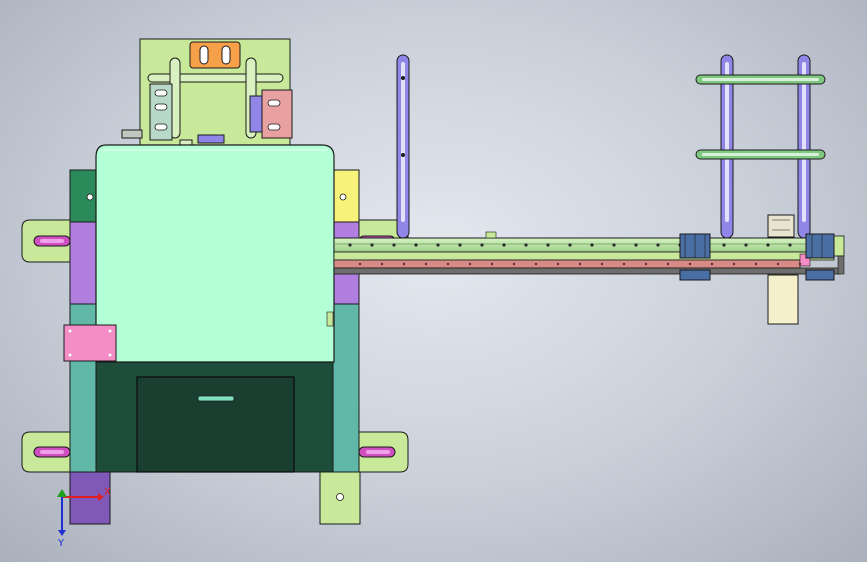  What do you see at coordinates (584, 256) in the screenshot?
I see `rail-mid` at bounding box center [584, 256].